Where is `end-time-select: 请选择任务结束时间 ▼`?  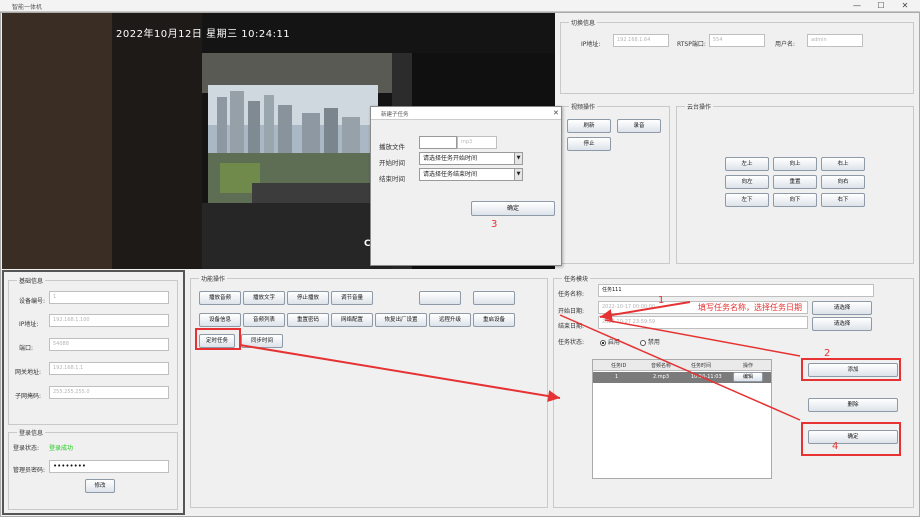 end-time-select: 请选择任务结束时间 ▼ is located at coordinates (471, 174).